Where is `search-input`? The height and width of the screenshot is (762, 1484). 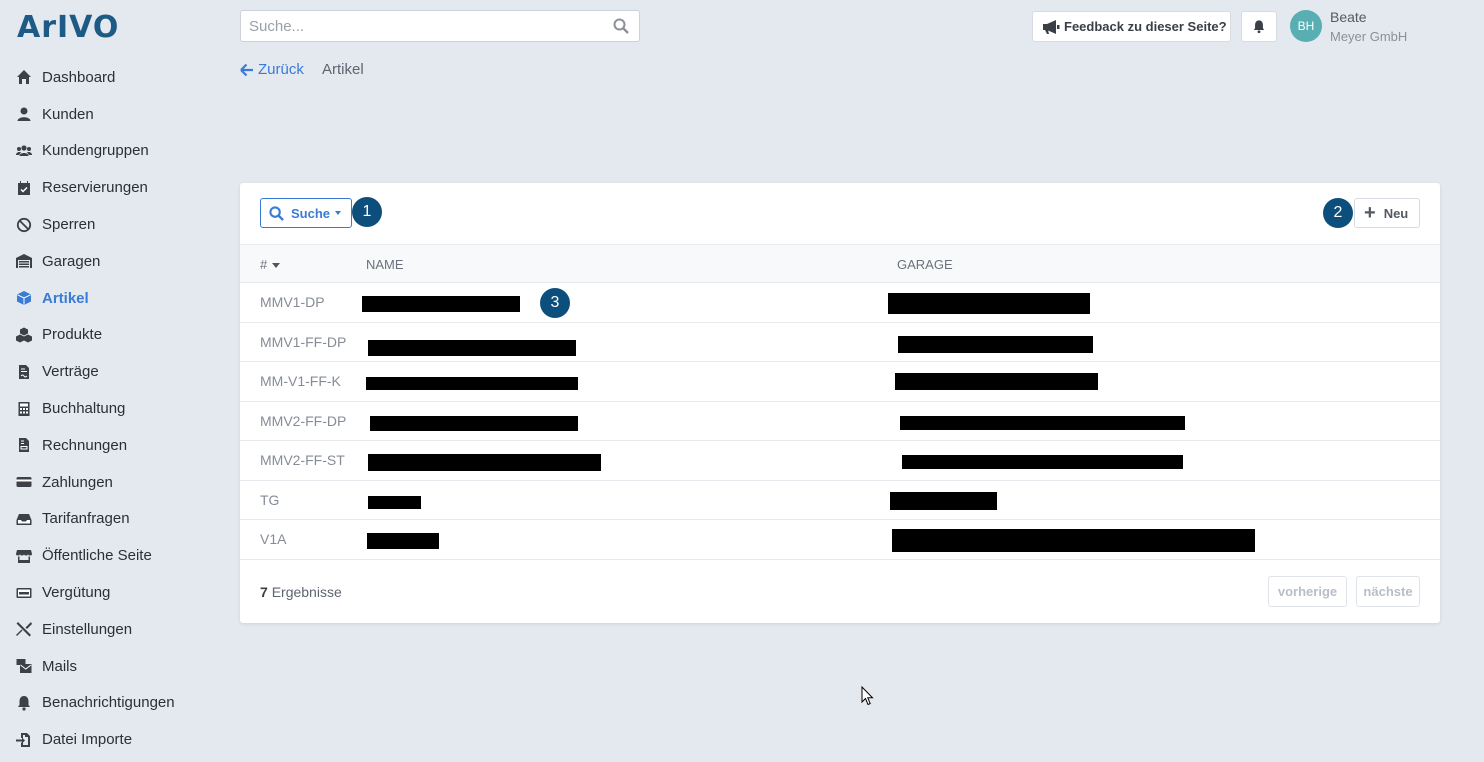 search-input is located at coordinates (422, 26).